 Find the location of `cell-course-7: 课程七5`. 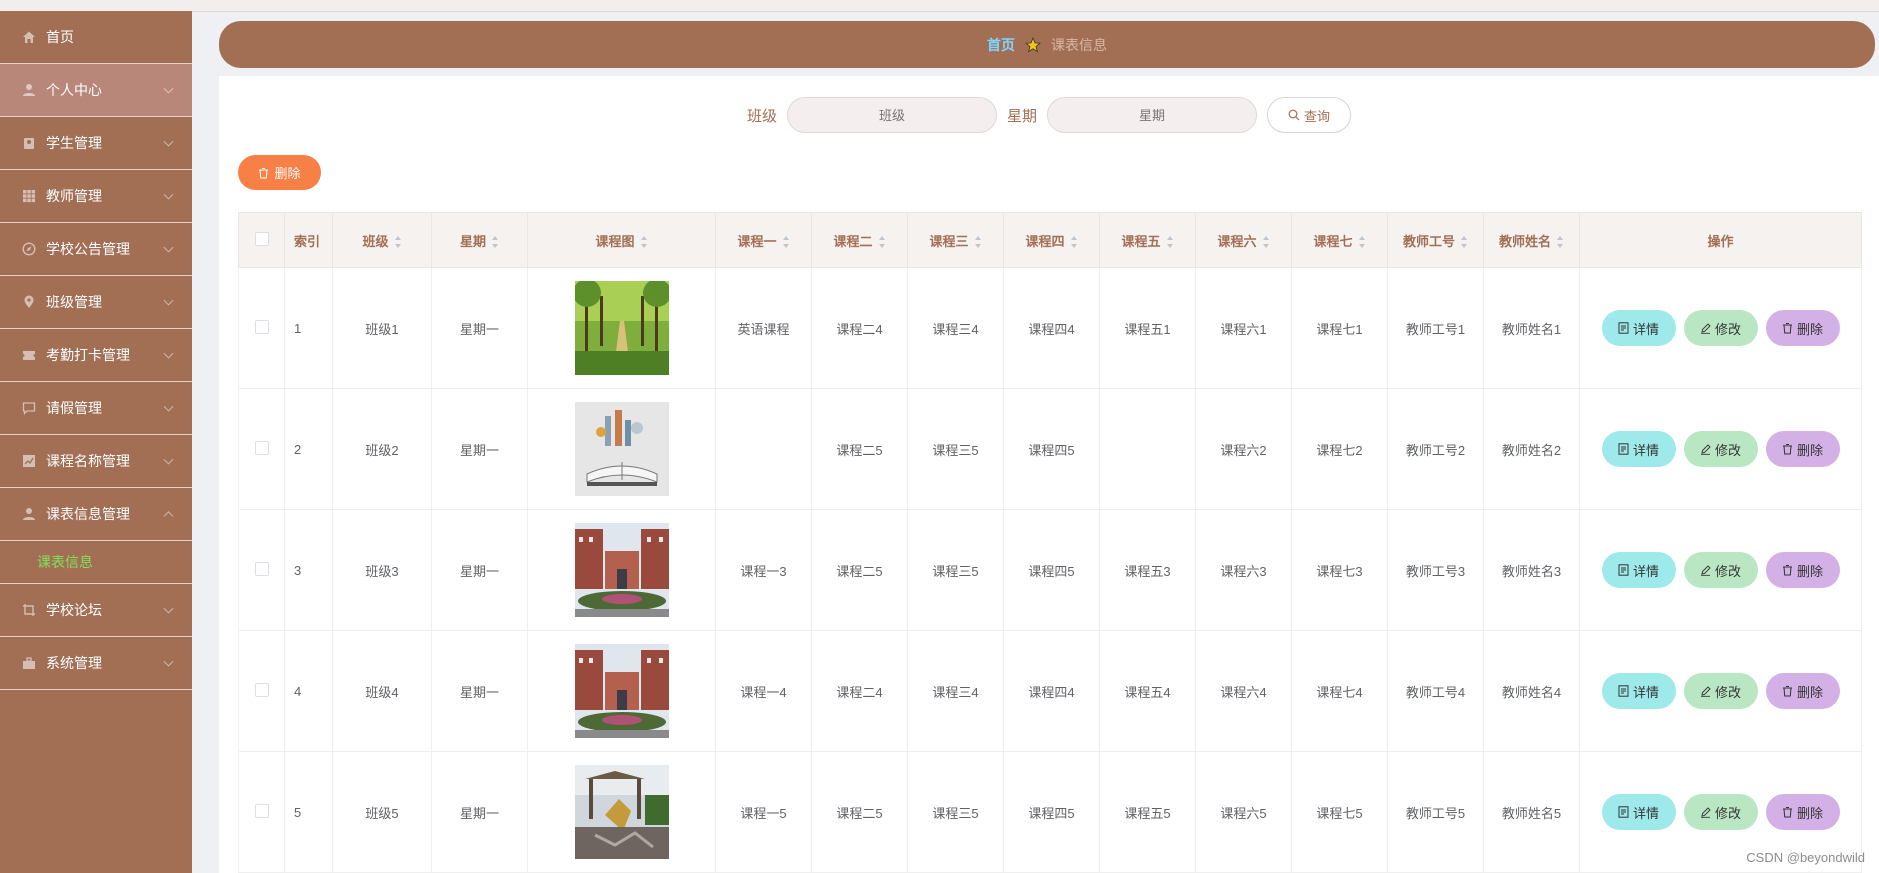

cell-course-7: 课程七5 is located at coordinates (1339, 812).